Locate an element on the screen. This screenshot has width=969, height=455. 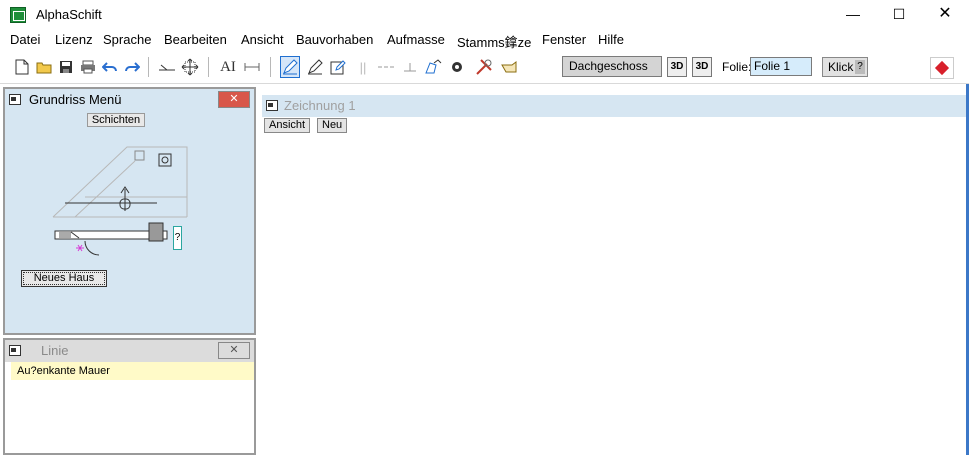
move-arrows-icon is located at coordinates (190, 67).